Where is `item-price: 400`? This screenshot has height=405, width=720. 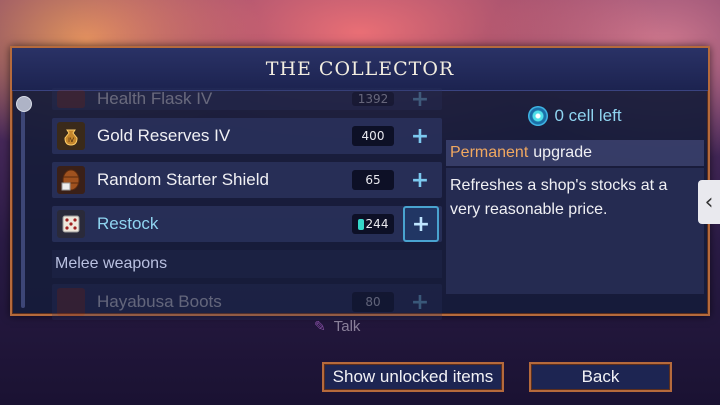
item-price: 400 is located at coordinates (373, 136).